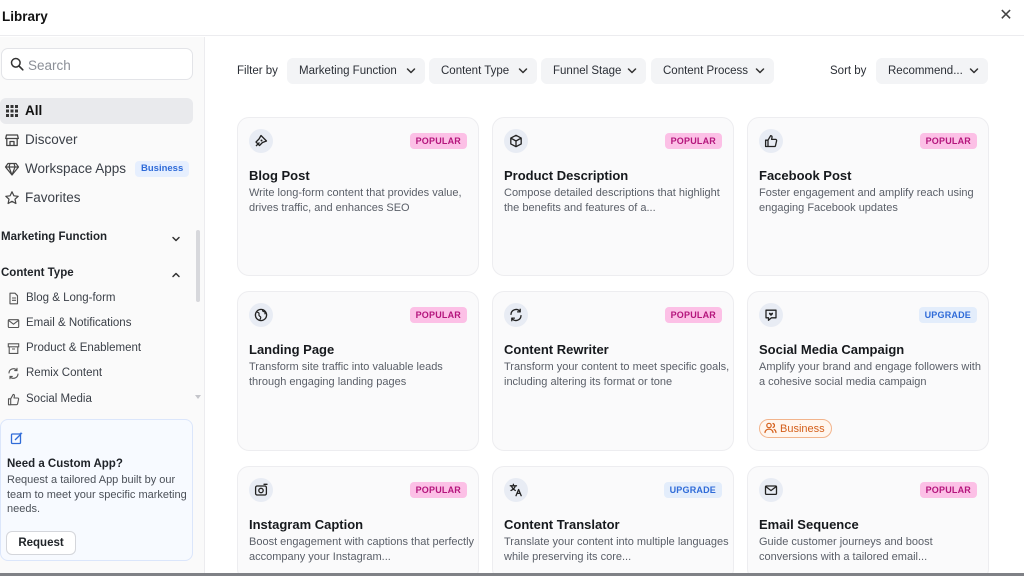 Image resolution: width=1024 pixels, height=576 pixels. Describe the element at coordinates (103, 65) in the screenshot. I see `search-input` at that location.